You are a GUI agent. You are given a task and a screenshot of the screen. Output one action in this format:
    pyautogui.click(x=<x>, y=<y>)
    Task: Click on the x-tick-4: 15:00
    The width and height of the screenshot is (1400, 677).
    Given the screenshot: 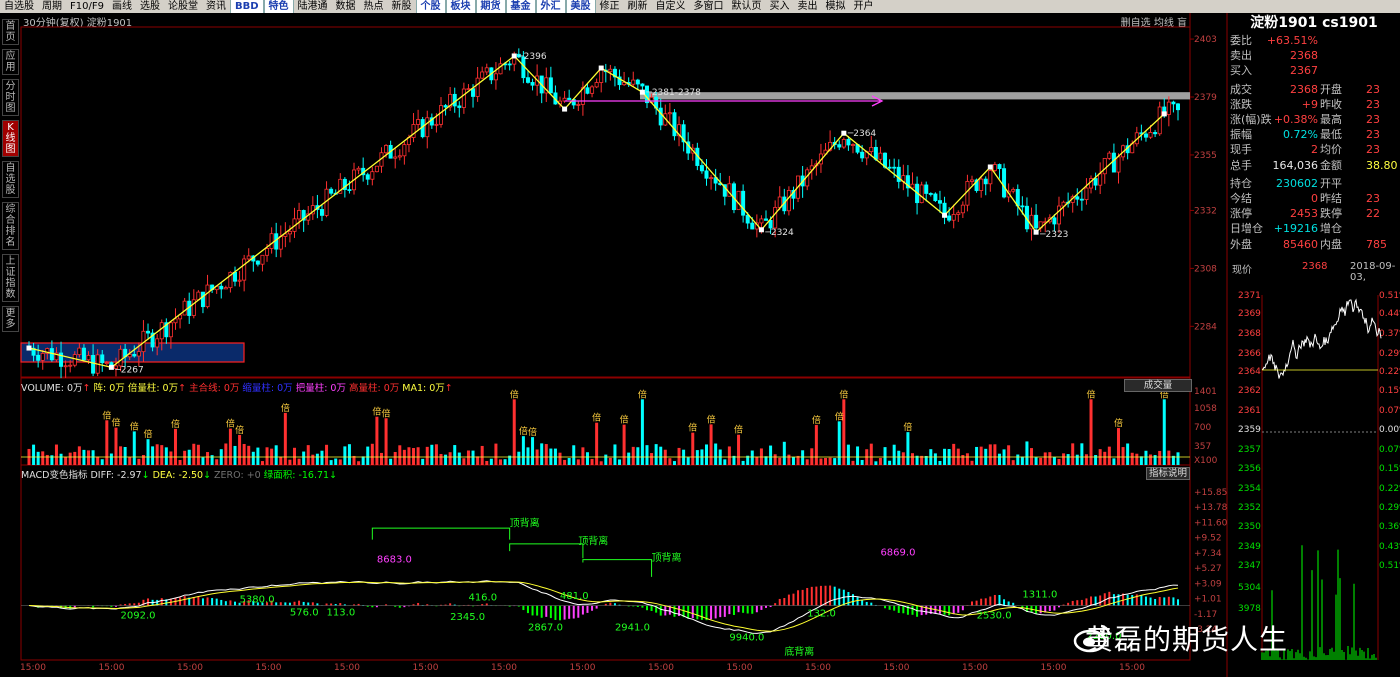 What is the action you would take?
    pyautogui.click(x=347, y=668)
    